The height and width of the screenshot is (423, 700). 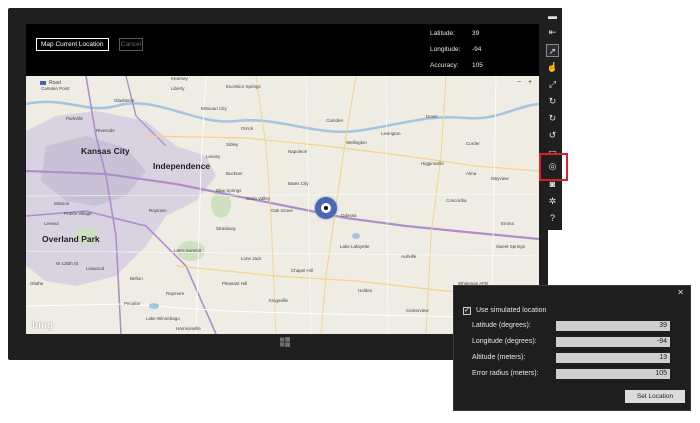 What do you see at coordinates (298, 183) in the screenshot?
I see `place-label: Bates City` at bounding box center [298, 183].